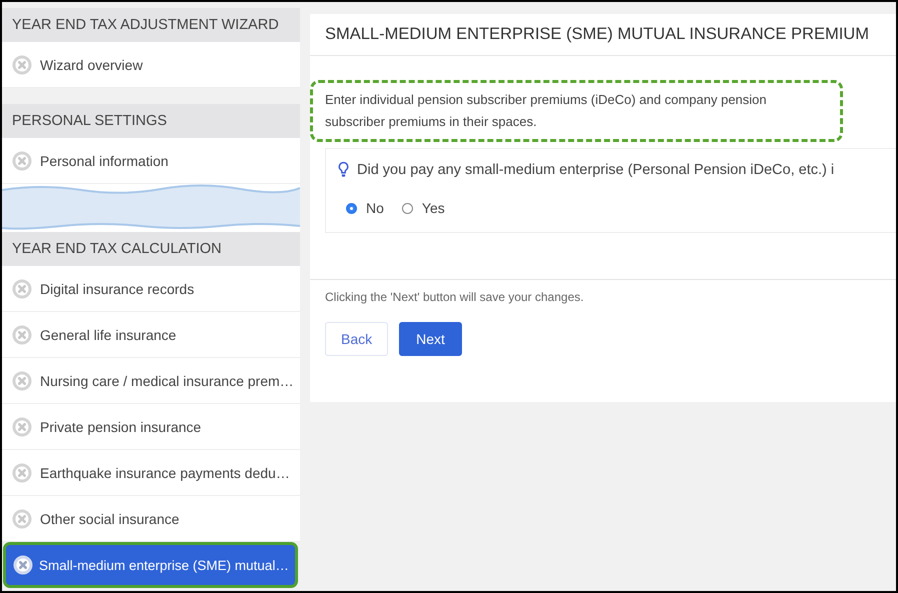 The image size is (898, 593). What do you see at coordinates (595, 170) in the screenshot?
I see `question-text: Did you pay any small-medium enterprise (Personal Pension iDeCo, etc.) i` at bounding box center [595, 170].